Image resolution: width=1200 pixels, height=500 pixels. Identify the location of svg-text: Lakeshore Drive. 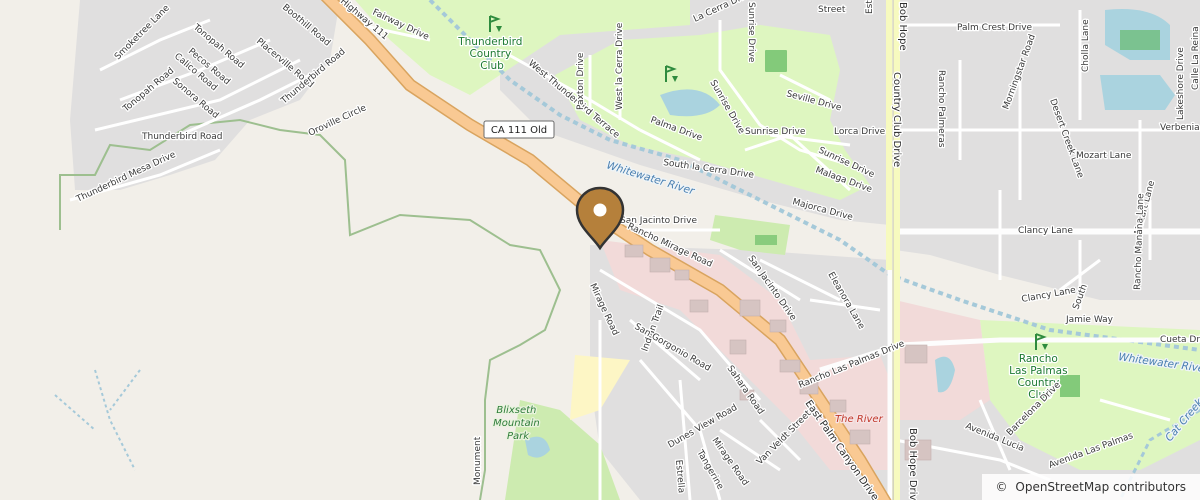
(1181, 83).